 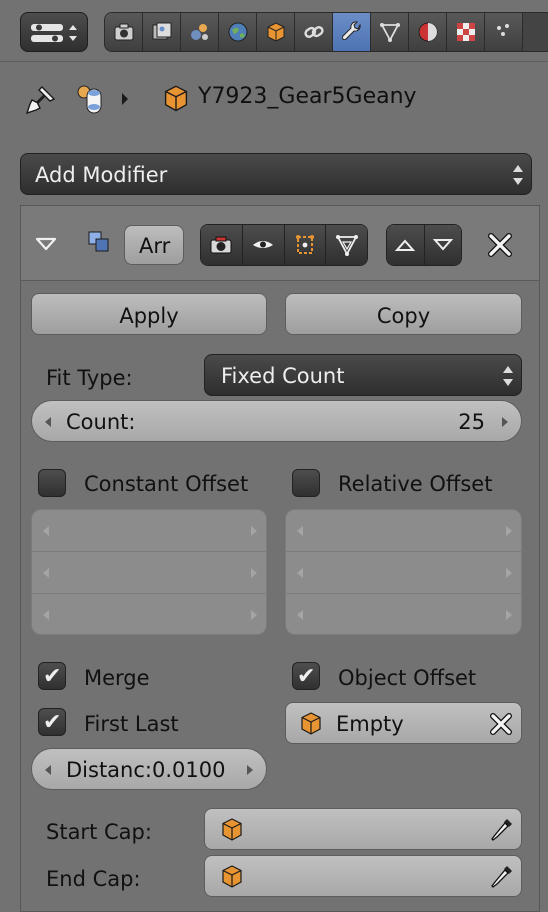 I want to click on scene-icon, so click(x=199, y=32).